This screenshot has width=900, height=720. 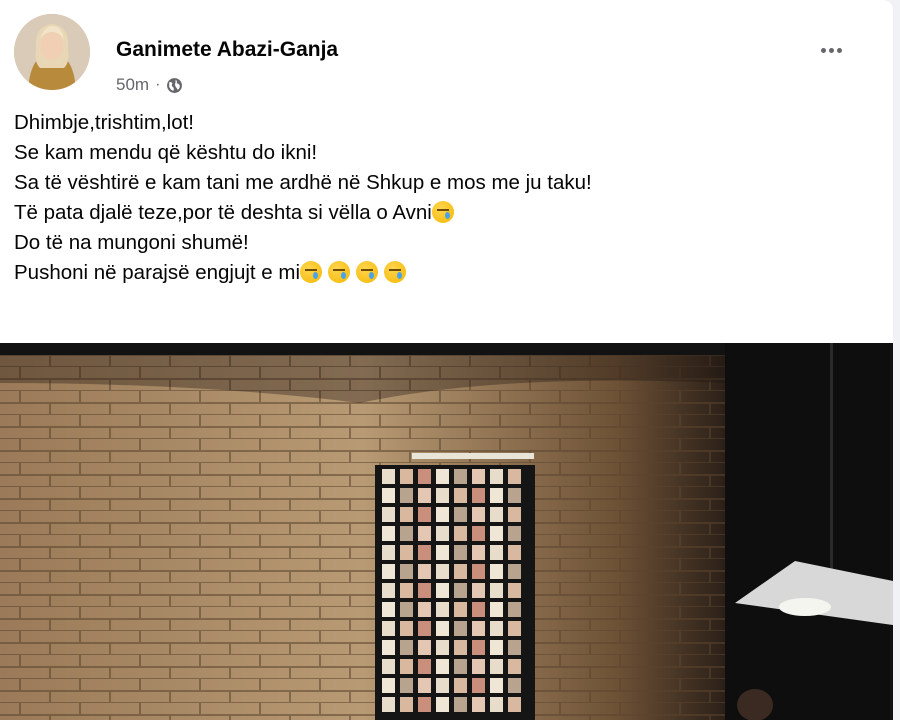 What do you see at coordinates (174, 85) in the screenshot?
I see `globe-icon` at bounding box center [174, 85].